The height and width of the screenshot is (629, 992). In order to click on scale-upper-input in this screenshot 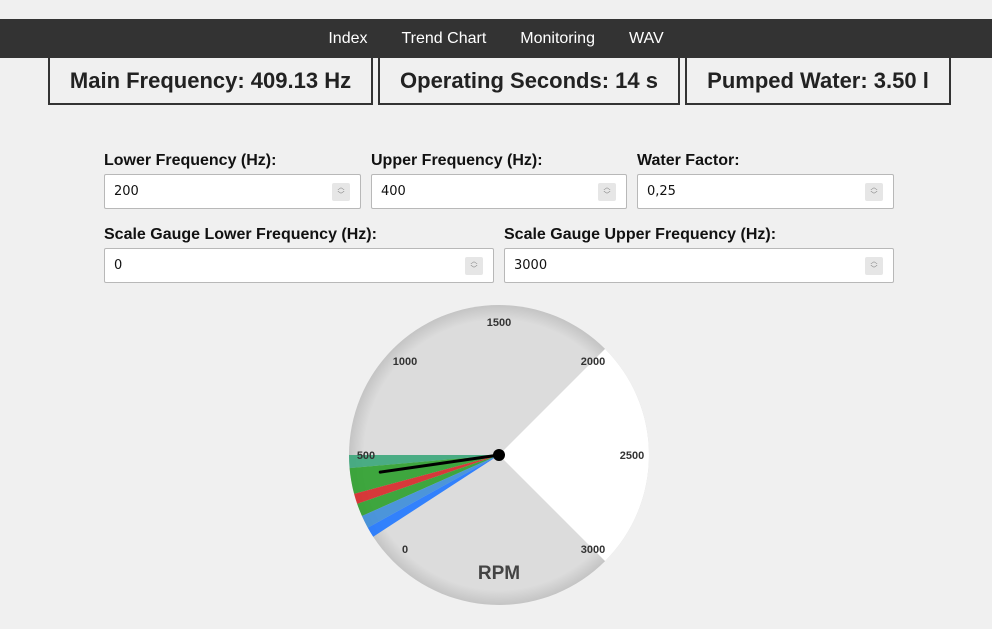, I will do `click(669, 265)`.